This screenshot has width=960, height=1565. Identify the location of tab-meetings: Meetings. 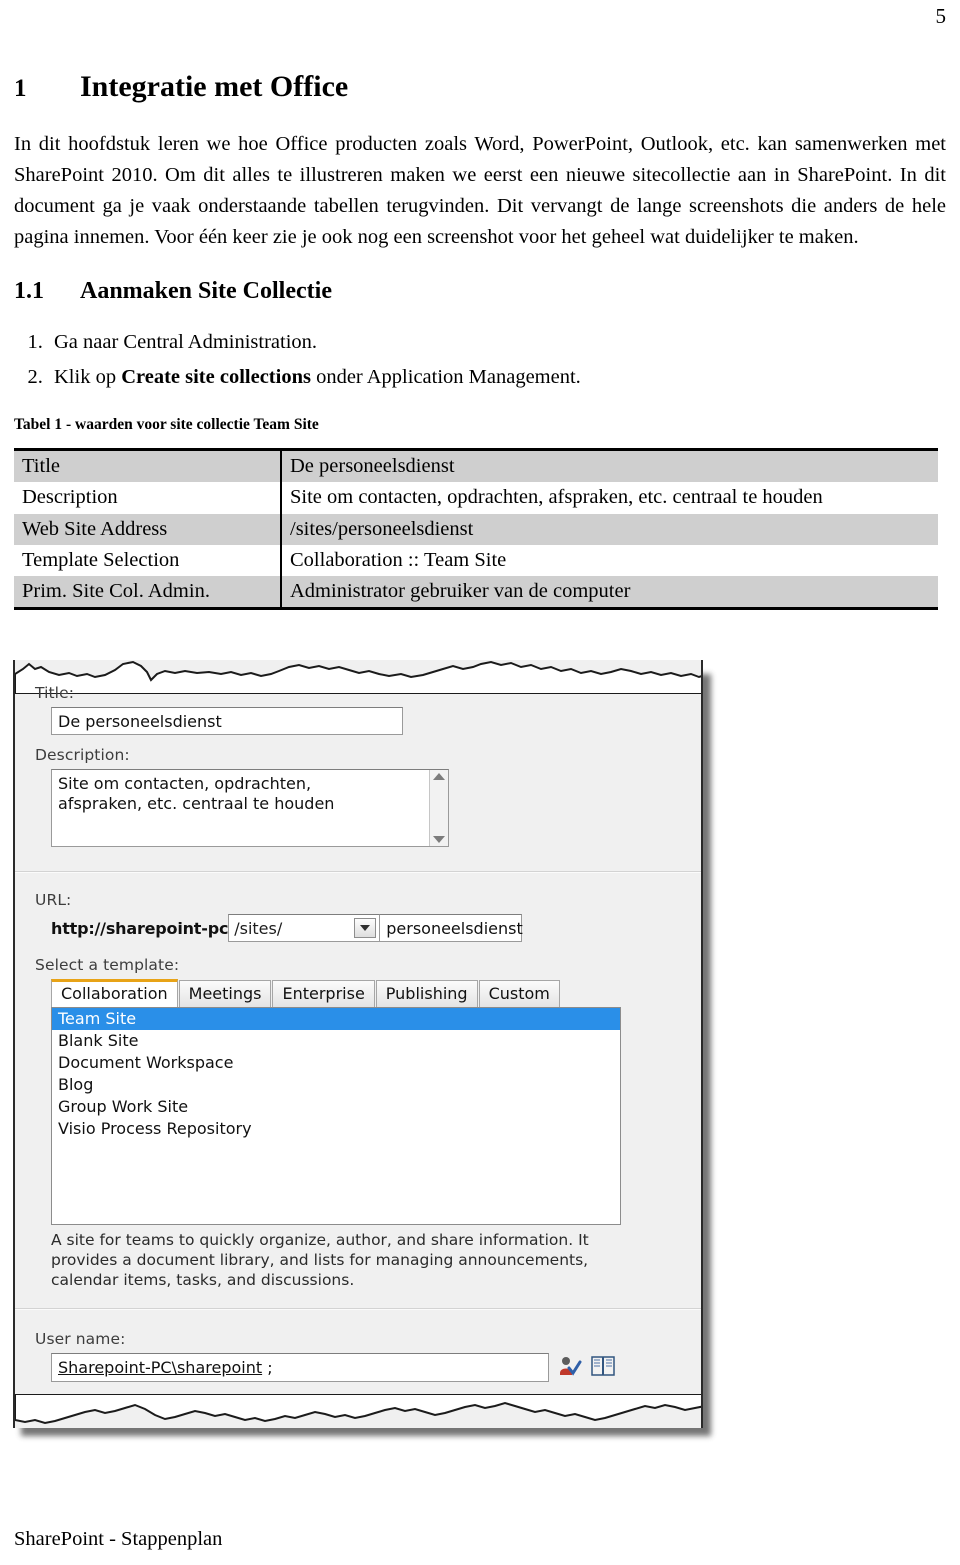
(225, 993).